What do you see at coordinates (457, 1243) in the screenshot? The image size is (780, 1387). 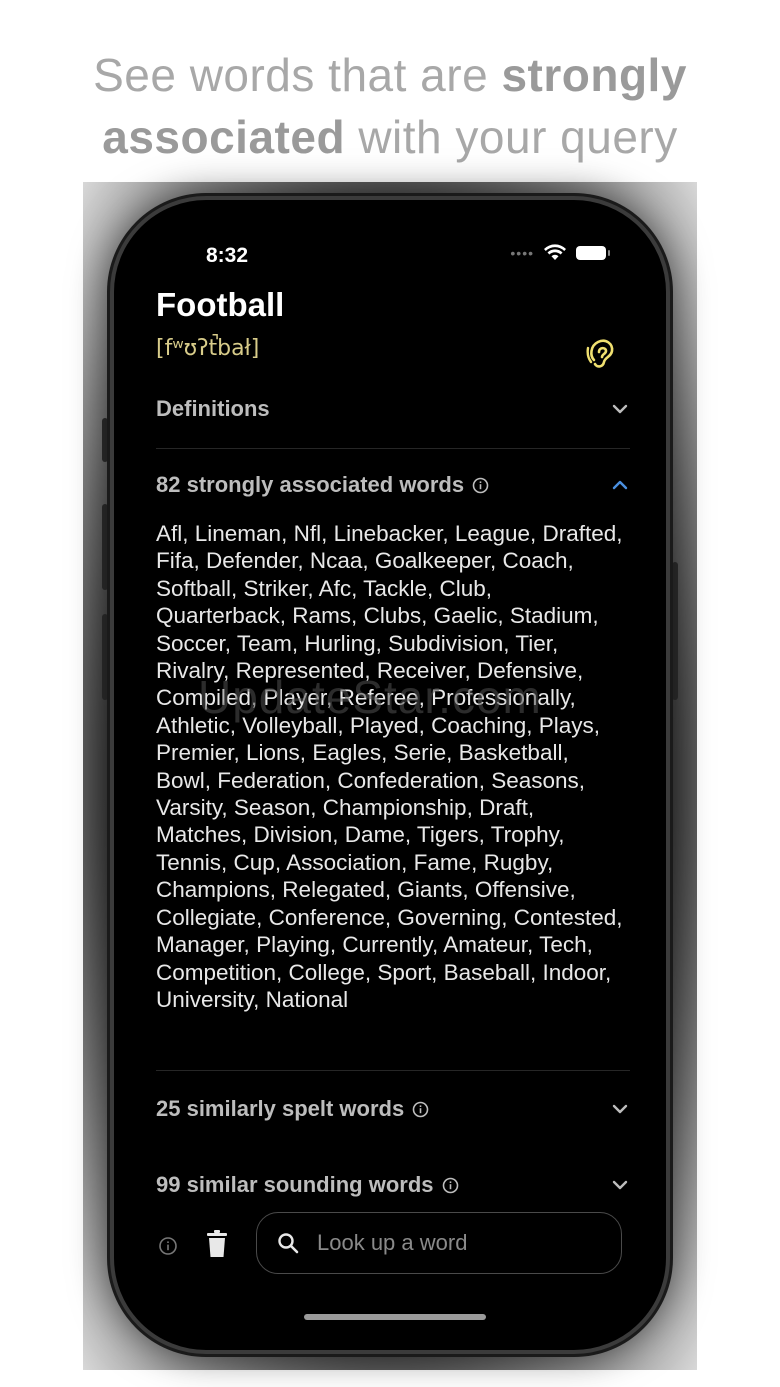 I see `search-input` at bounding box center [457, 1243].